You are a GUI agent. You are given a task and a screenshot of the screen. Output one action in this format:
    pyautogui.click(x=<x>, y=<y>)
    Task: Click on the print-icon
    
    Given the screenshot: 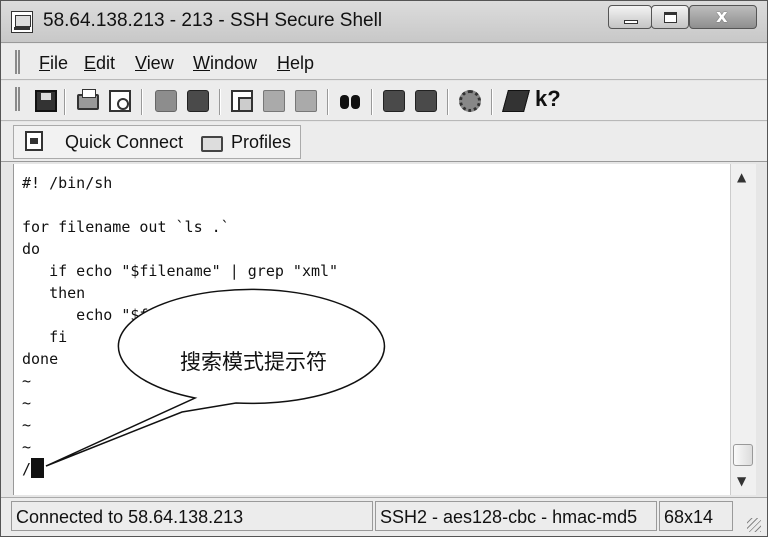 What is the action you would take?
    pyautogui.click(x=88, y=99)
    